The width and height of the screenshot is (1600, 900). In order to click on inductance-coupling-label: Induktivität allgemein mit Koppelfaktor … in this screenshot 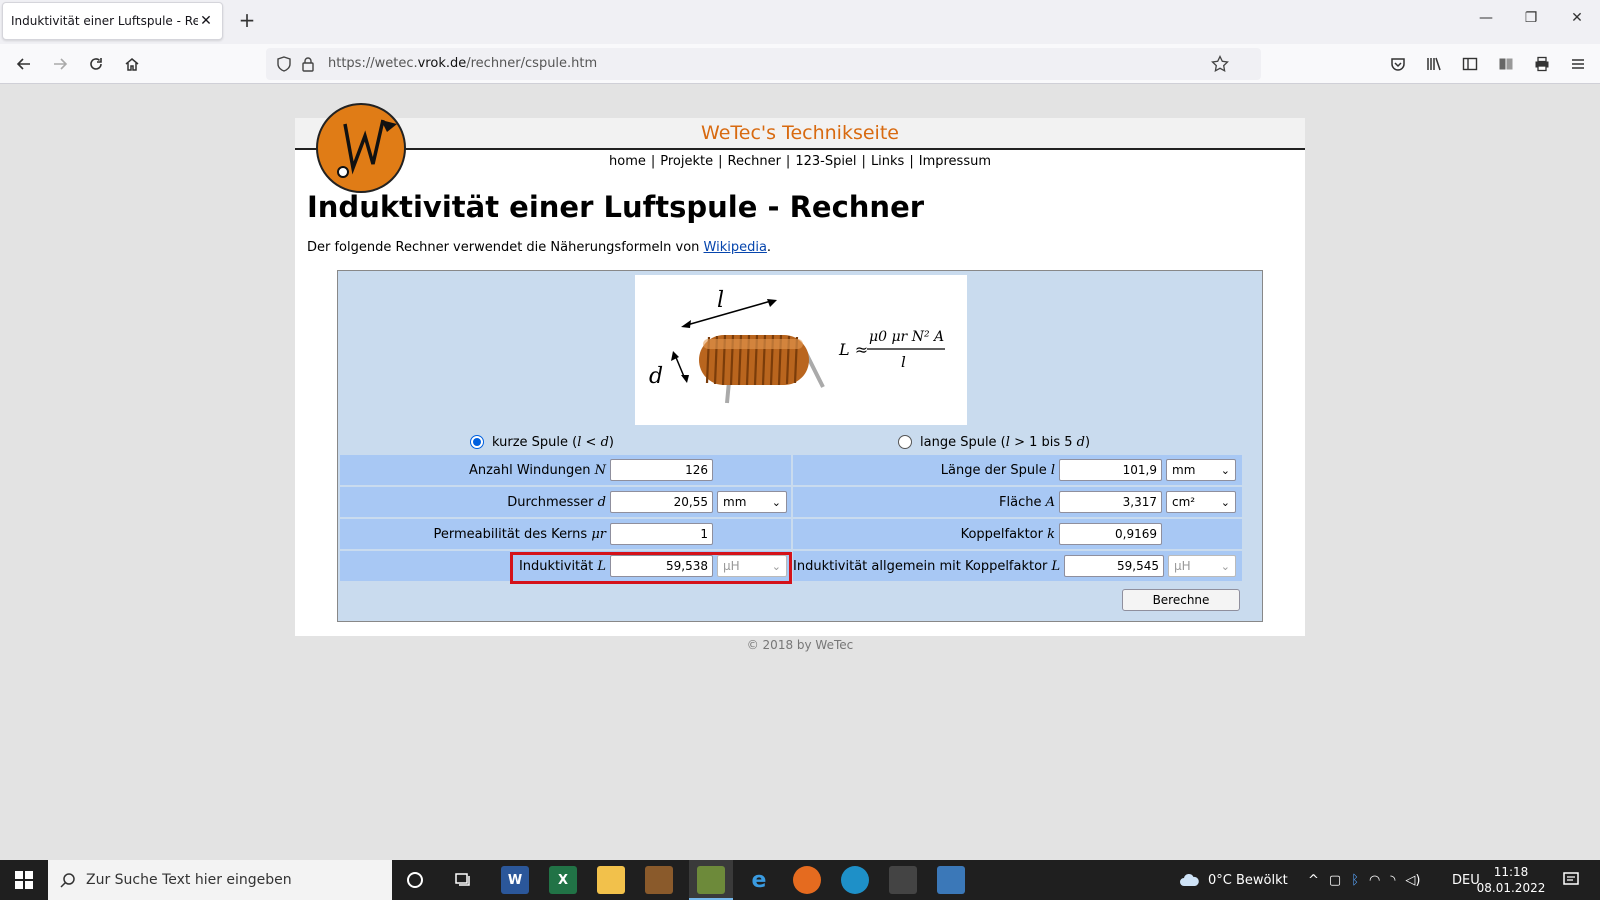, I will do `click(927, 566)`.